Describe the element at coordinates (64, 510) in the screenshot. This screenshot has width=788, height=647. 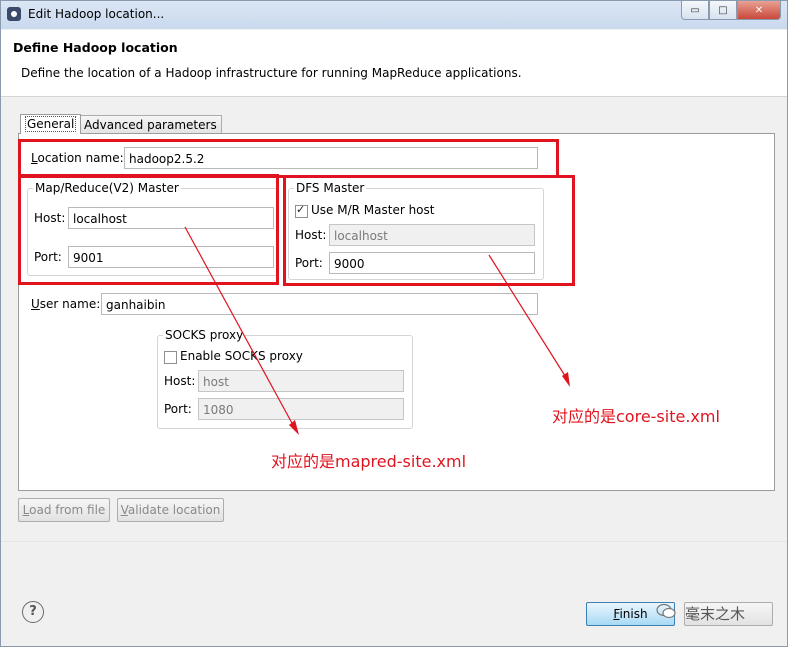
I see `load-from-file-button: Load from file` at that location.